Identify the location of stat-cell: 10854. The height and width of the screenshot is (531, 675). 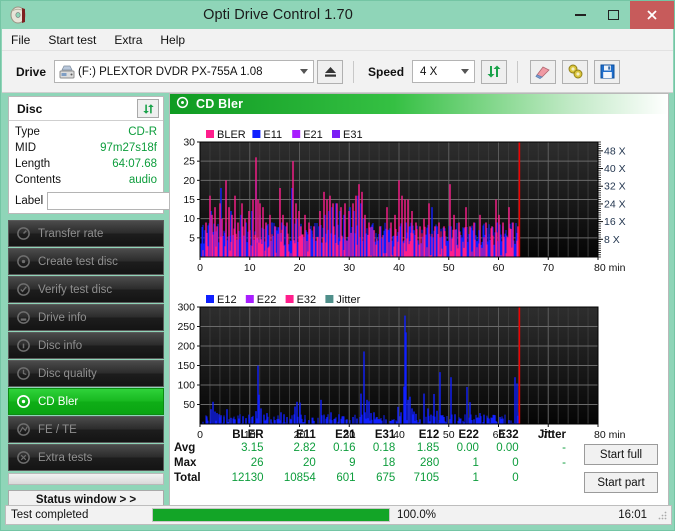
(299, 478).